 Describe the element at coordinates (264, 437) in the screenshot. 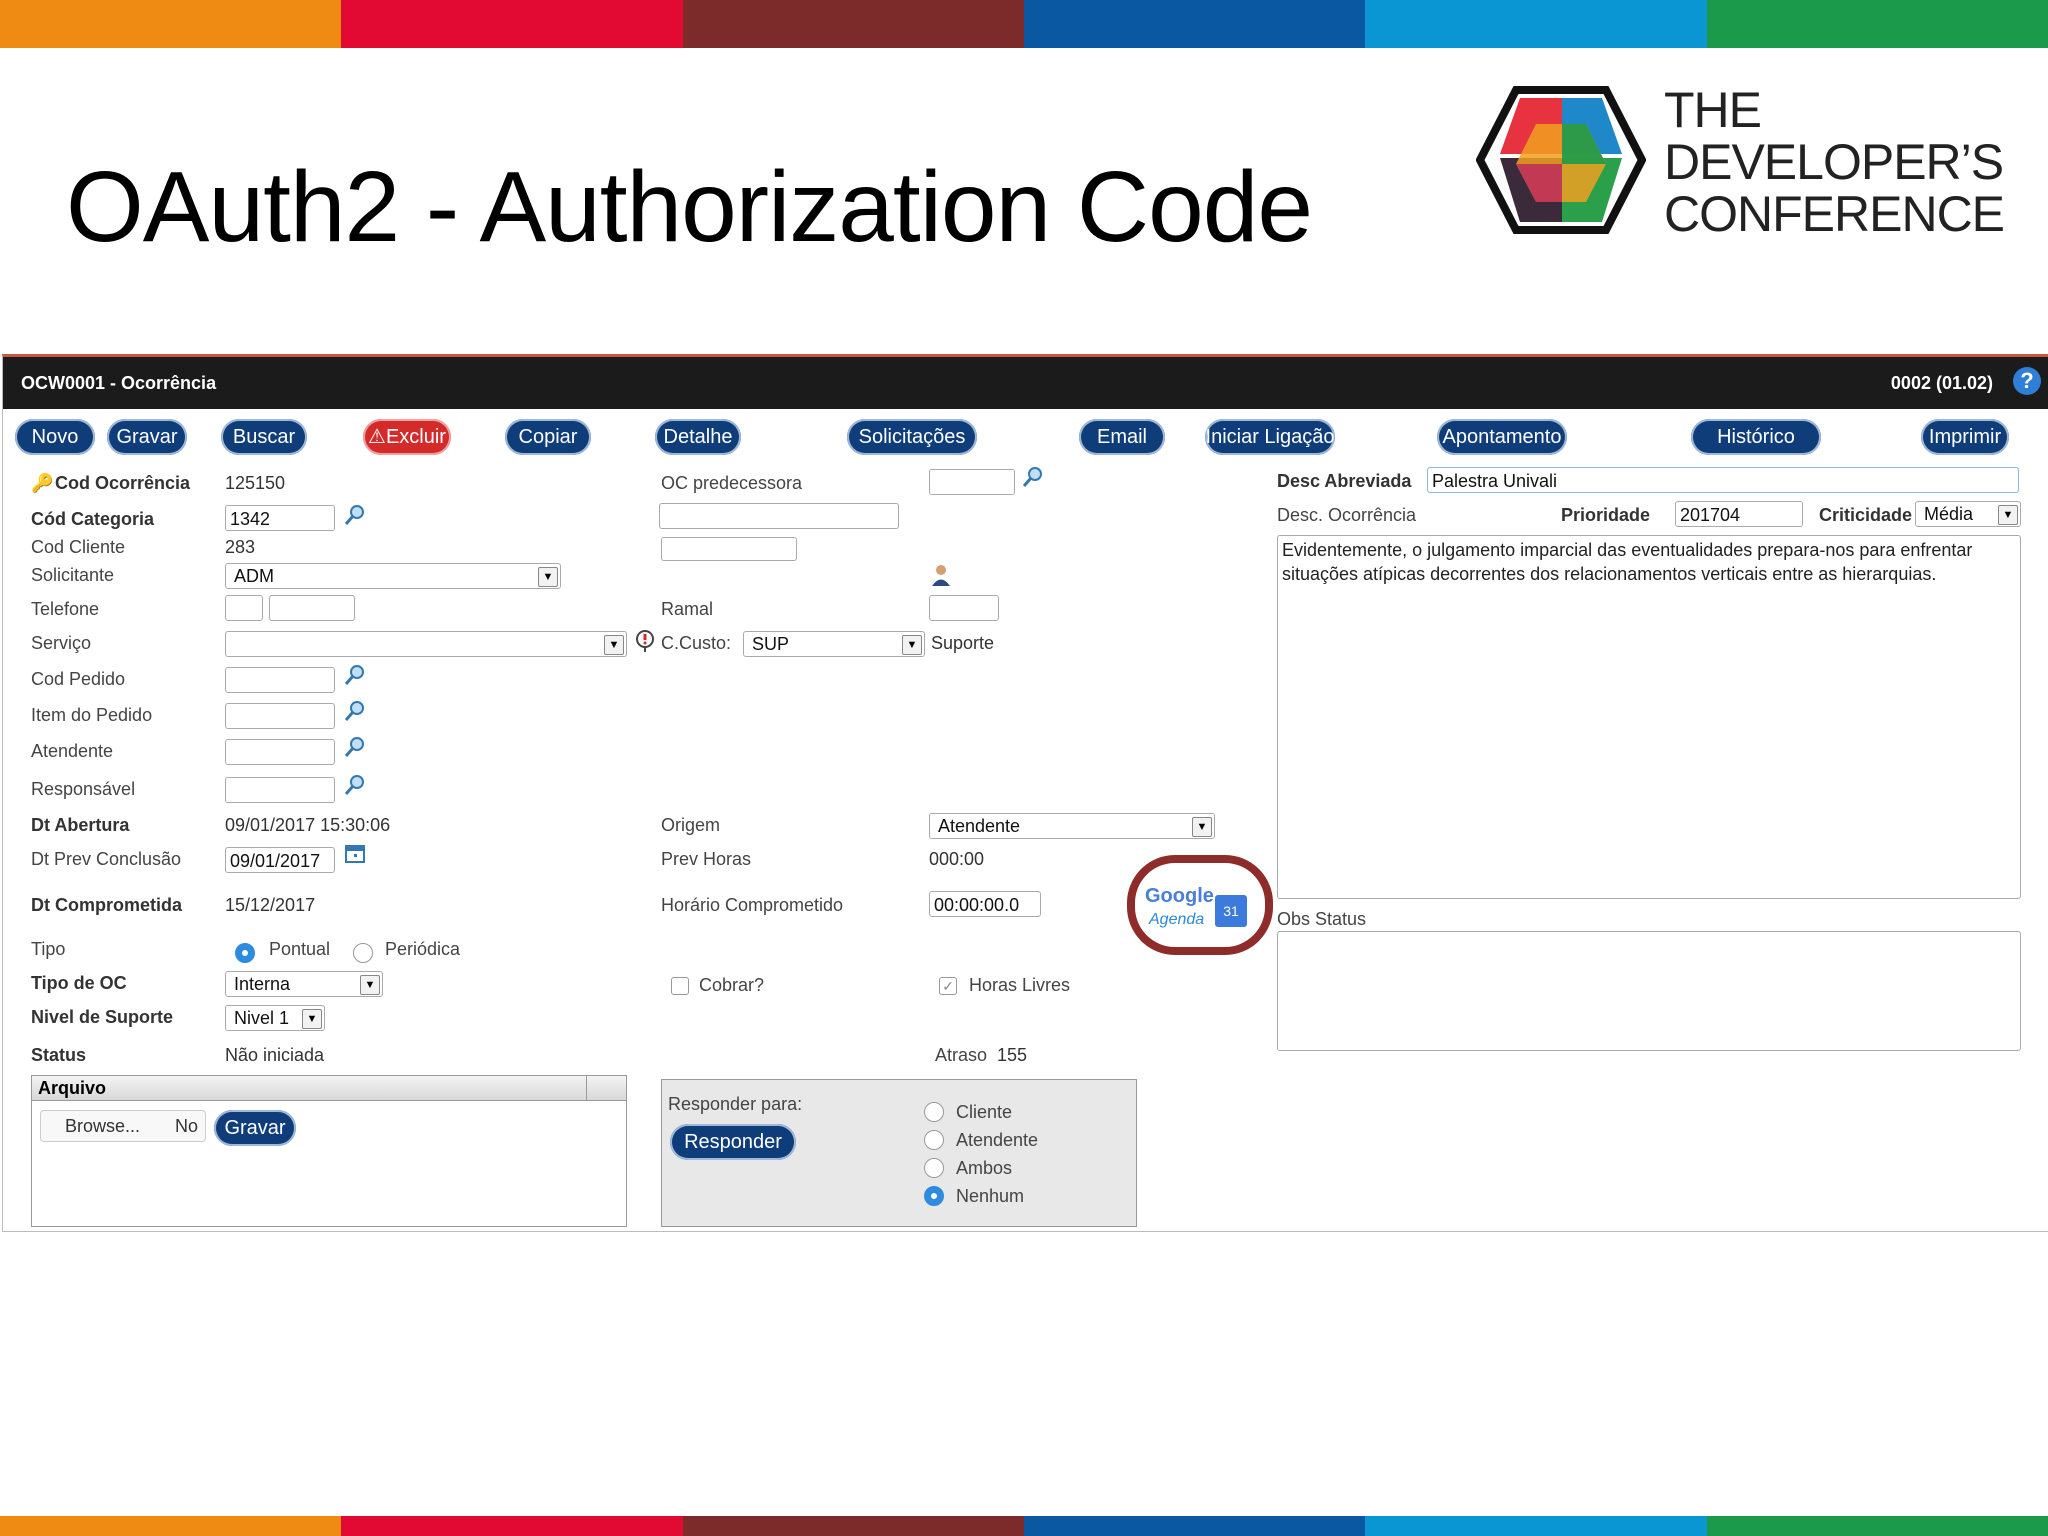

I see `buscar-button: Buscar` at that location.